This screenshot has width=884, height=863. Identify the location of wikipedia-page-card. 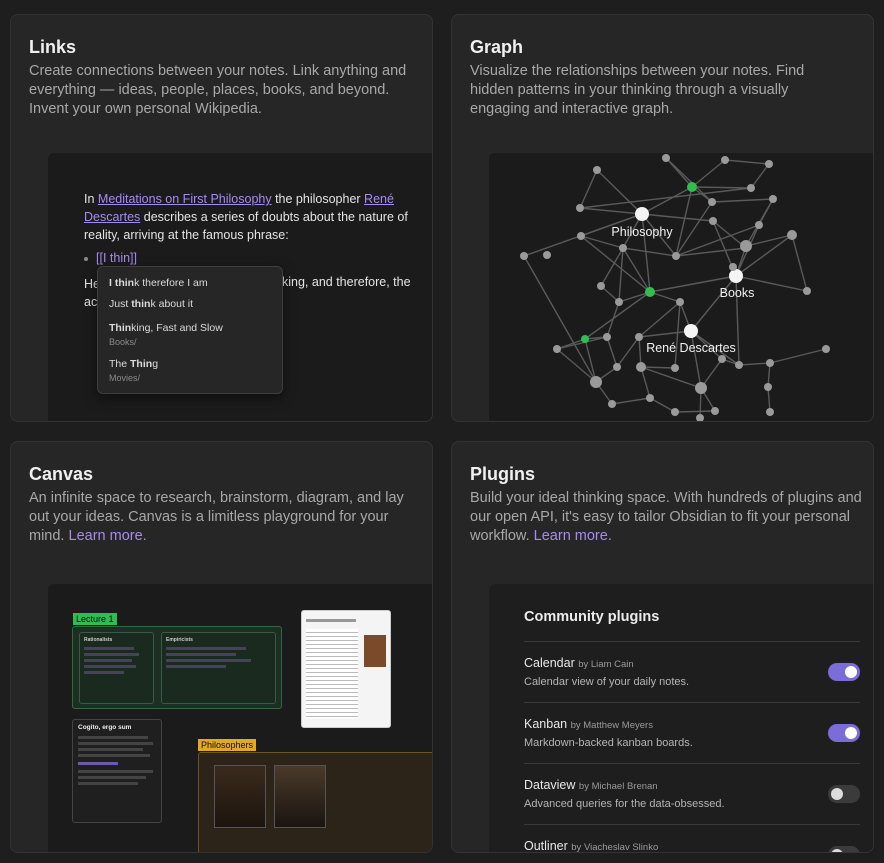
(346, 669).